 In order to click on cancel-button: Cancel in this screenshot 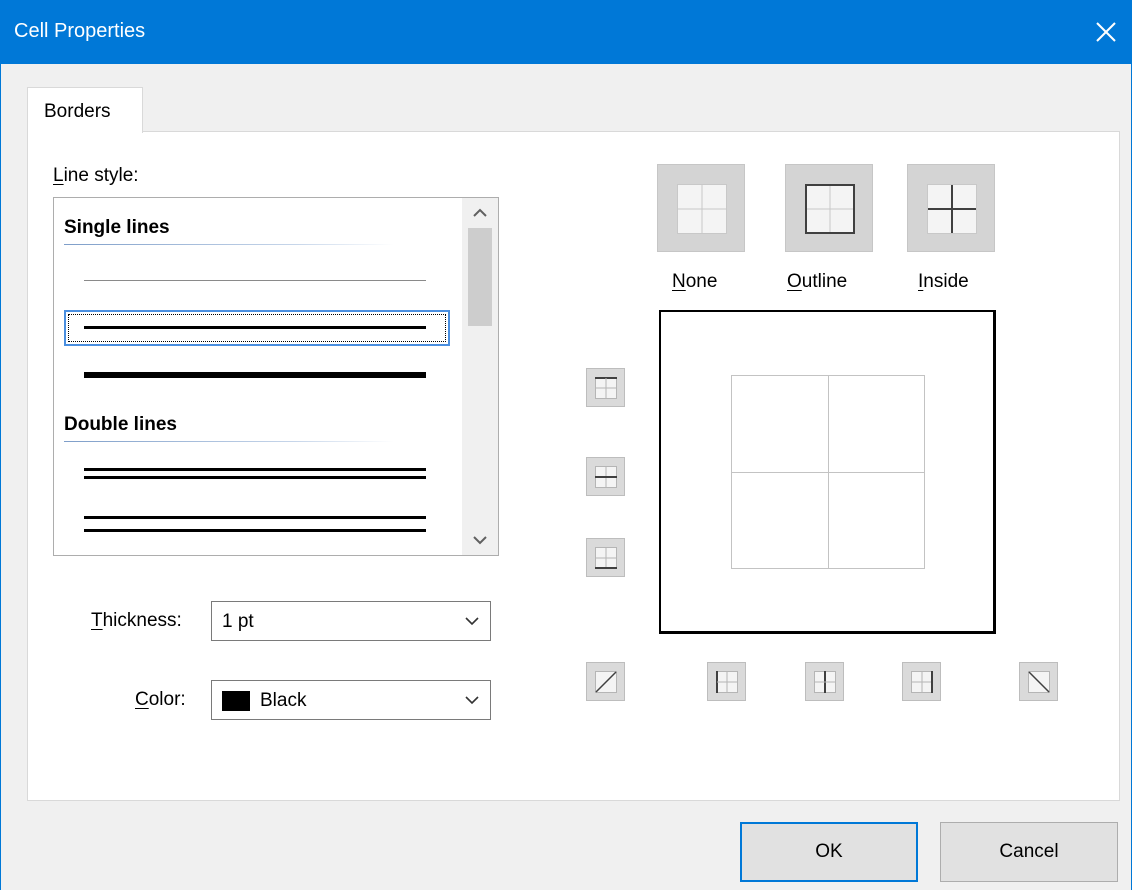, I will do `click(1029, 852)`.